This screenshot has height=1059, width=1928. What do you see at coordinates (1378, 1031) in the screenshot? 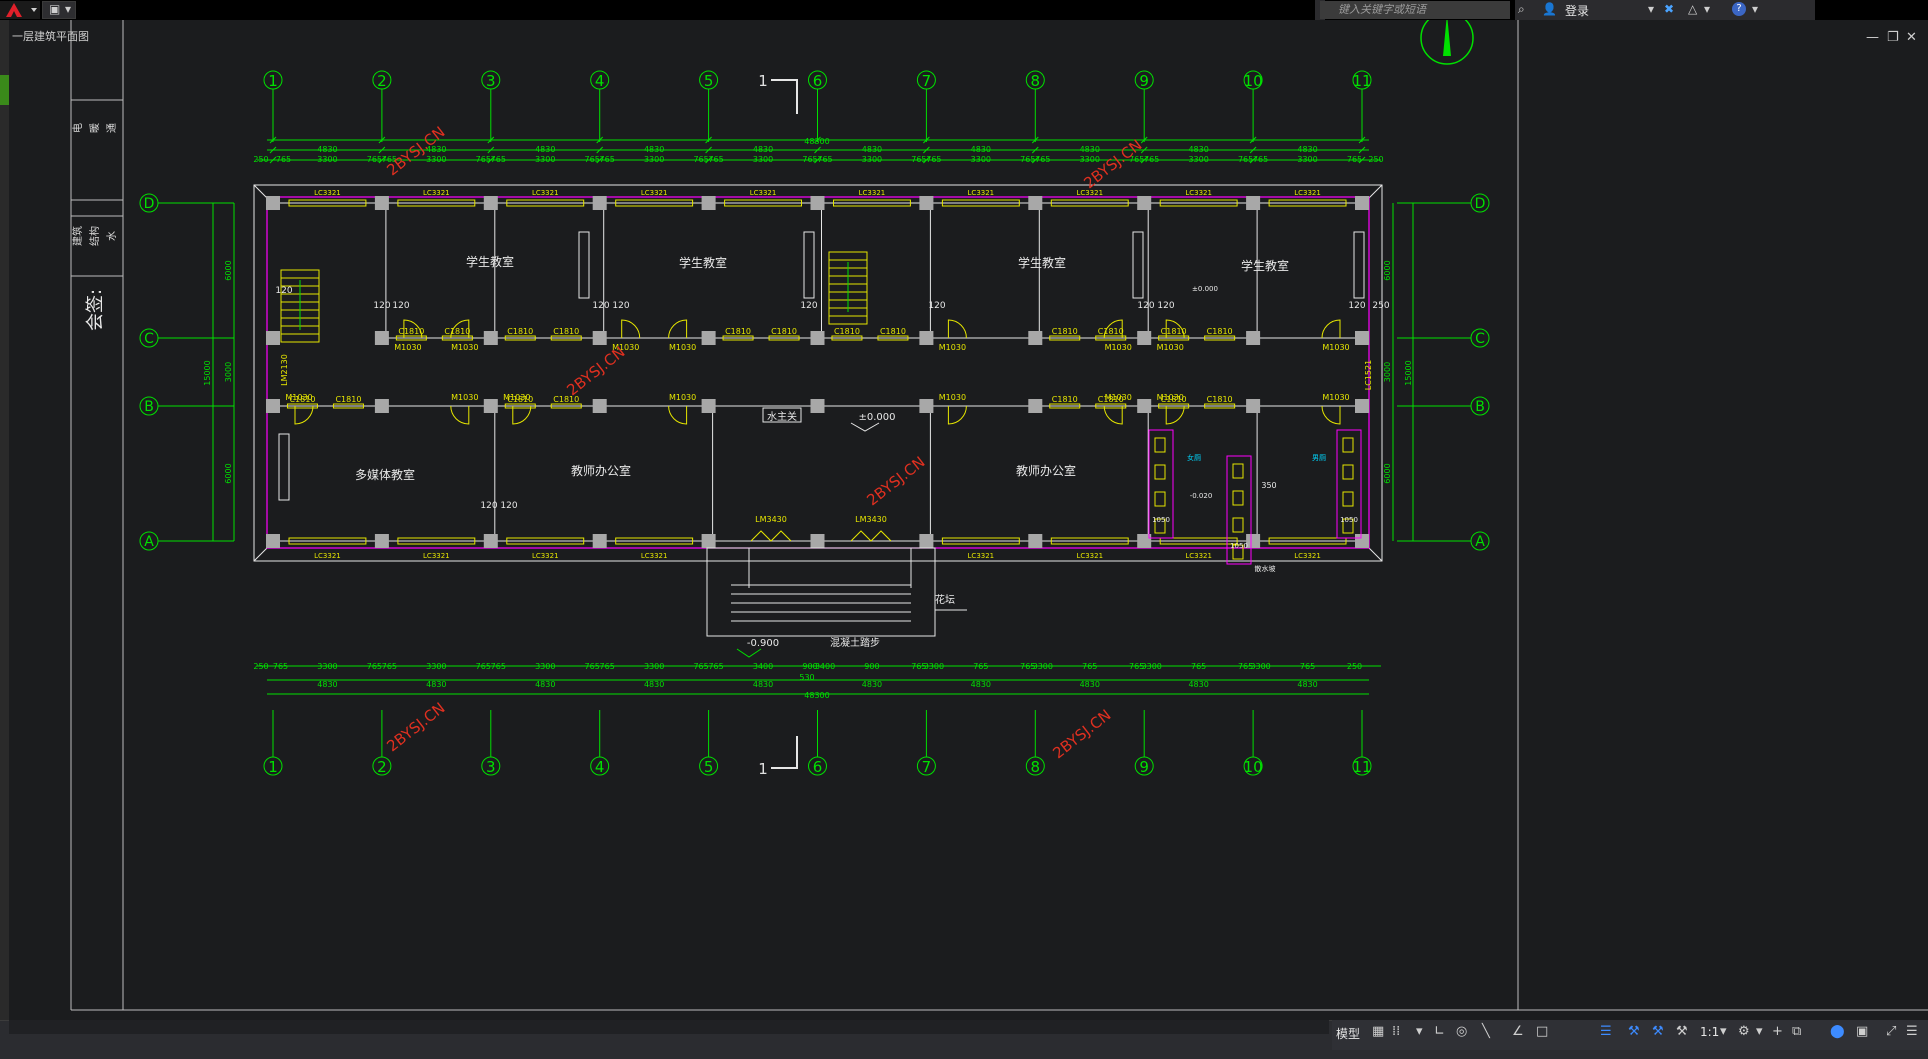
I see `grid-icon: ▦` at bounding box center [1378, 1031].